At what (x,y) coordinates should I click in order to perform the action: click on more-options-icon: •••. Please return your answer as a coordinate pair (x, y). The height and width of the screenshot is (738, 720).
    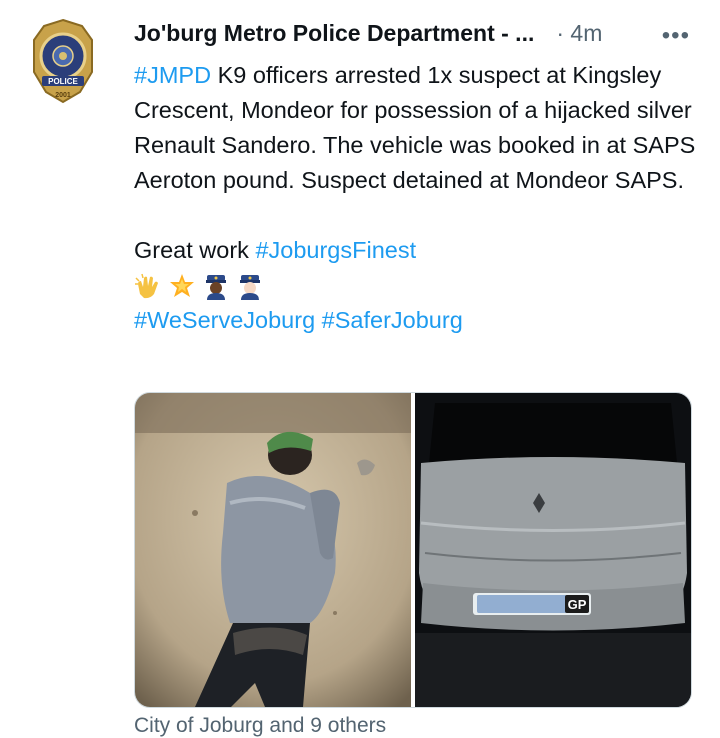
    Looking at the image, I should click on (676, 36).